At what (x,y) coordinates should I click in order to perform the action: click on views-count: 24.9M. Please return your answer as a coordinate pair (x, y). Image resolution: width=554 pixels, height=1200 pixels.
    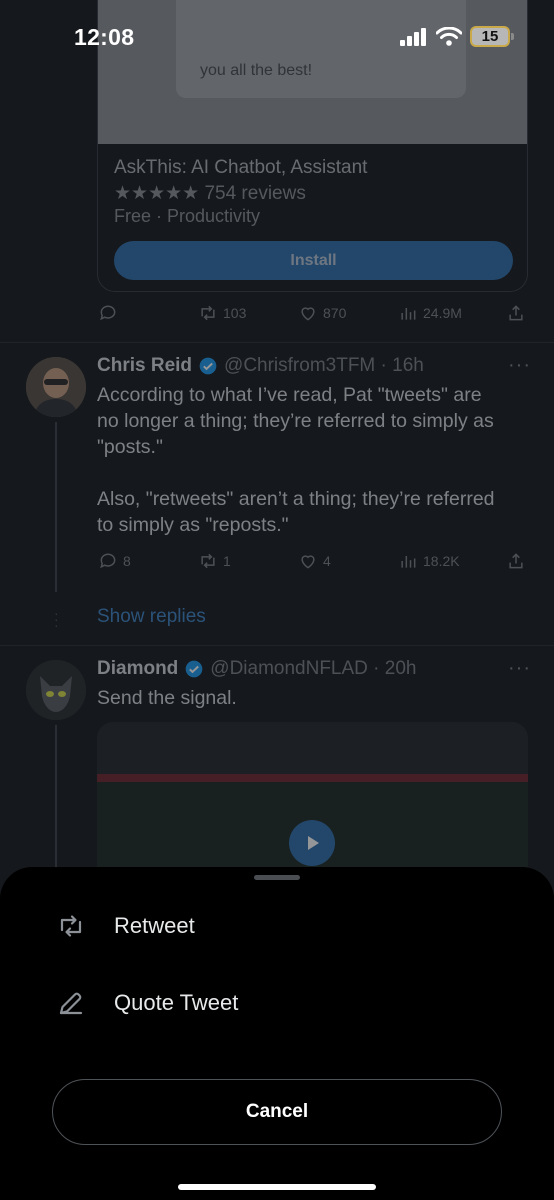
    Looking at the image, I should click on (442, 313).